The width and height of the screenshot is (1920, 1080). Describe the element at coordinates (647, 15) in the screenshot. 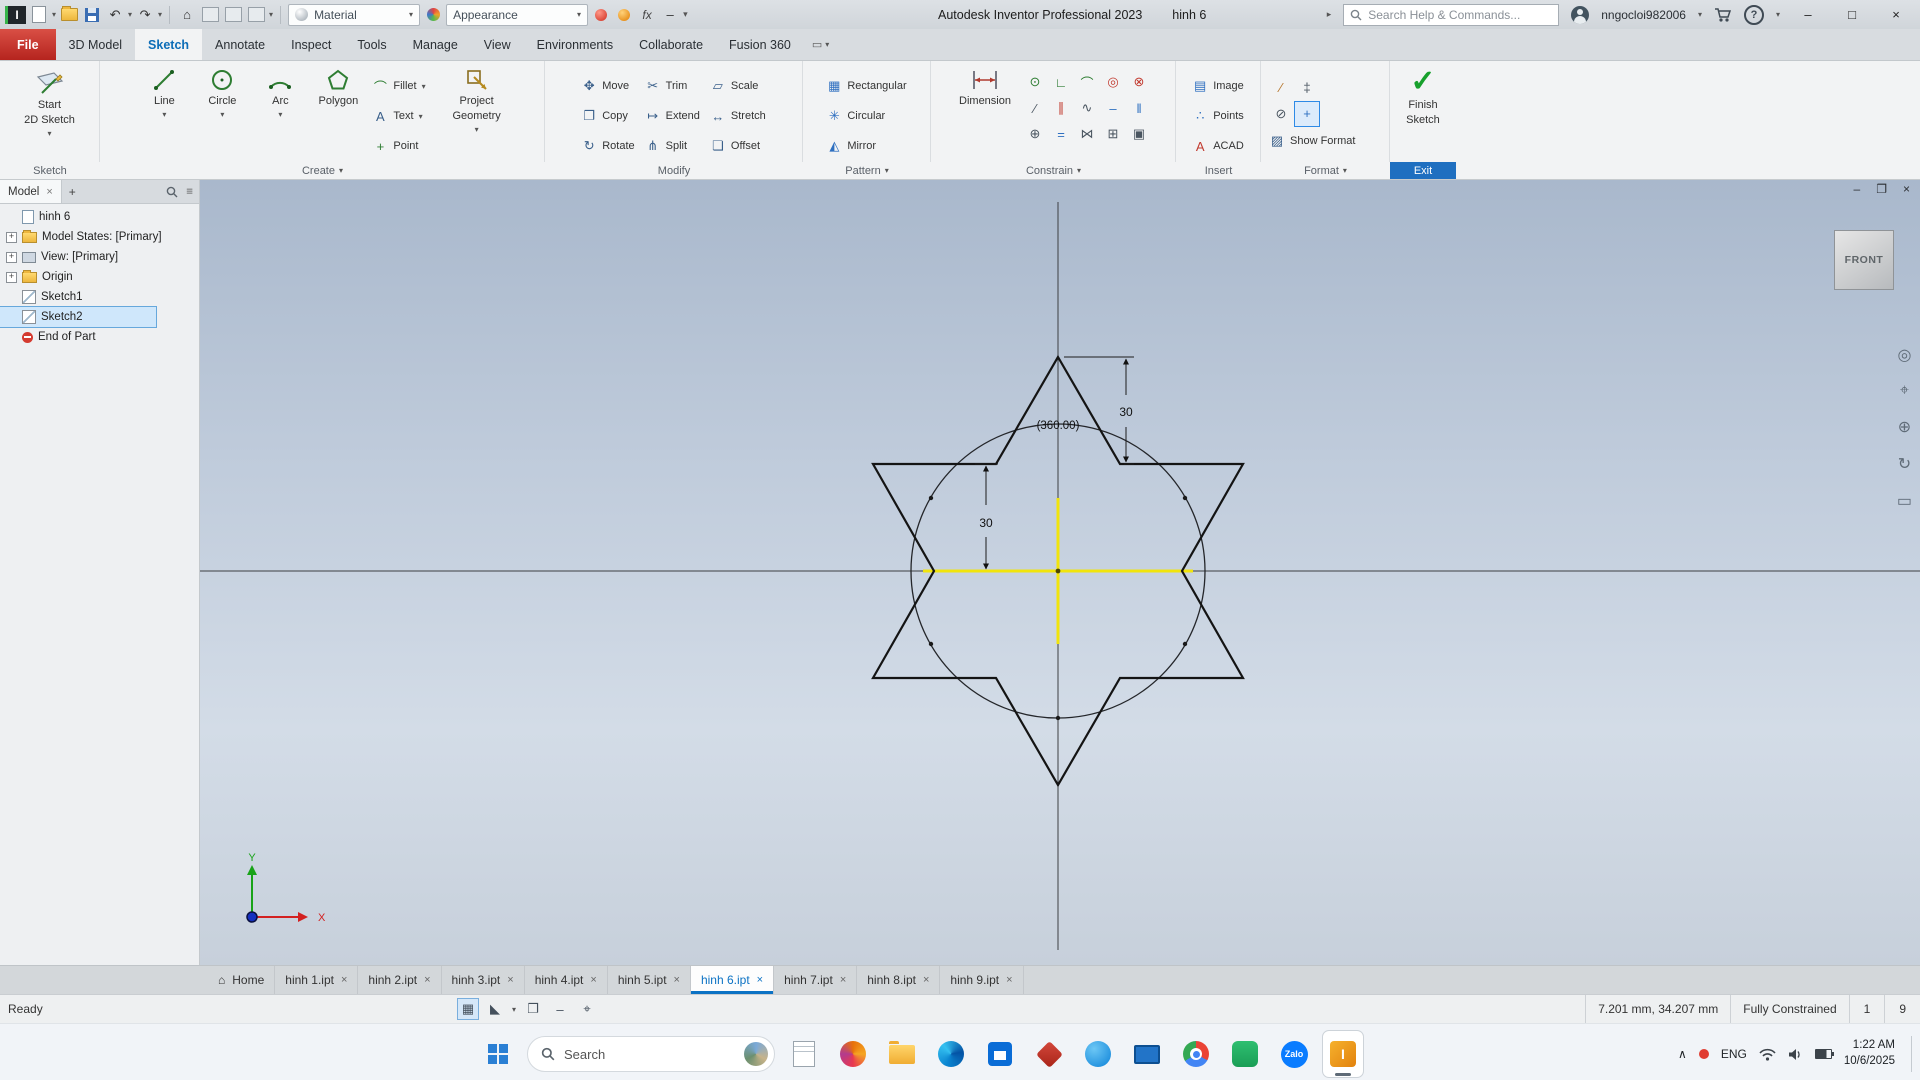

I see `parameters-button: fx` at that location.